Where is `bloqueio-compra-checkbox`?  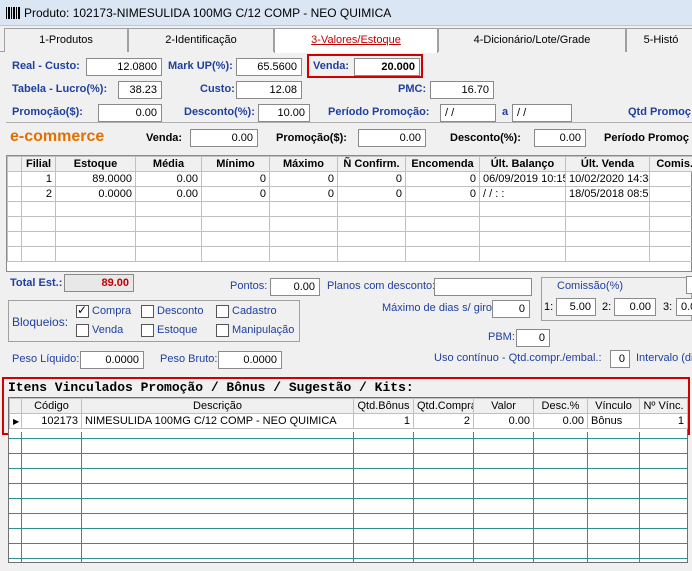 bloqueio-compra-checkbox is located at coordinates (82, 310).